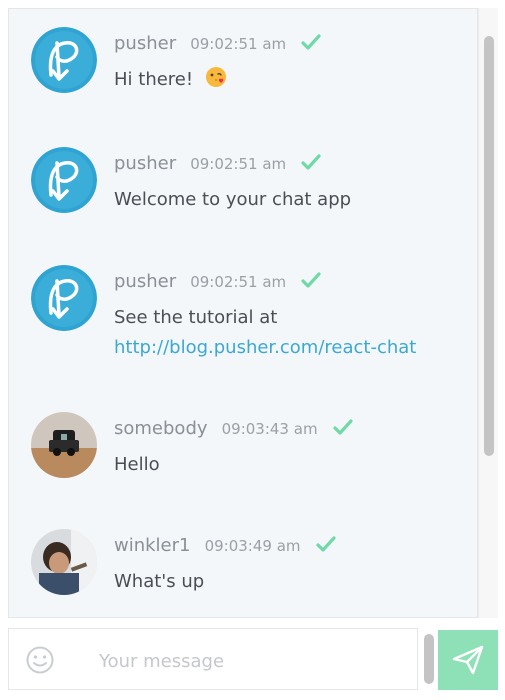 The height and width of the screenshot is (700, 505). I want to click on message-input-box, so click(213, 659).